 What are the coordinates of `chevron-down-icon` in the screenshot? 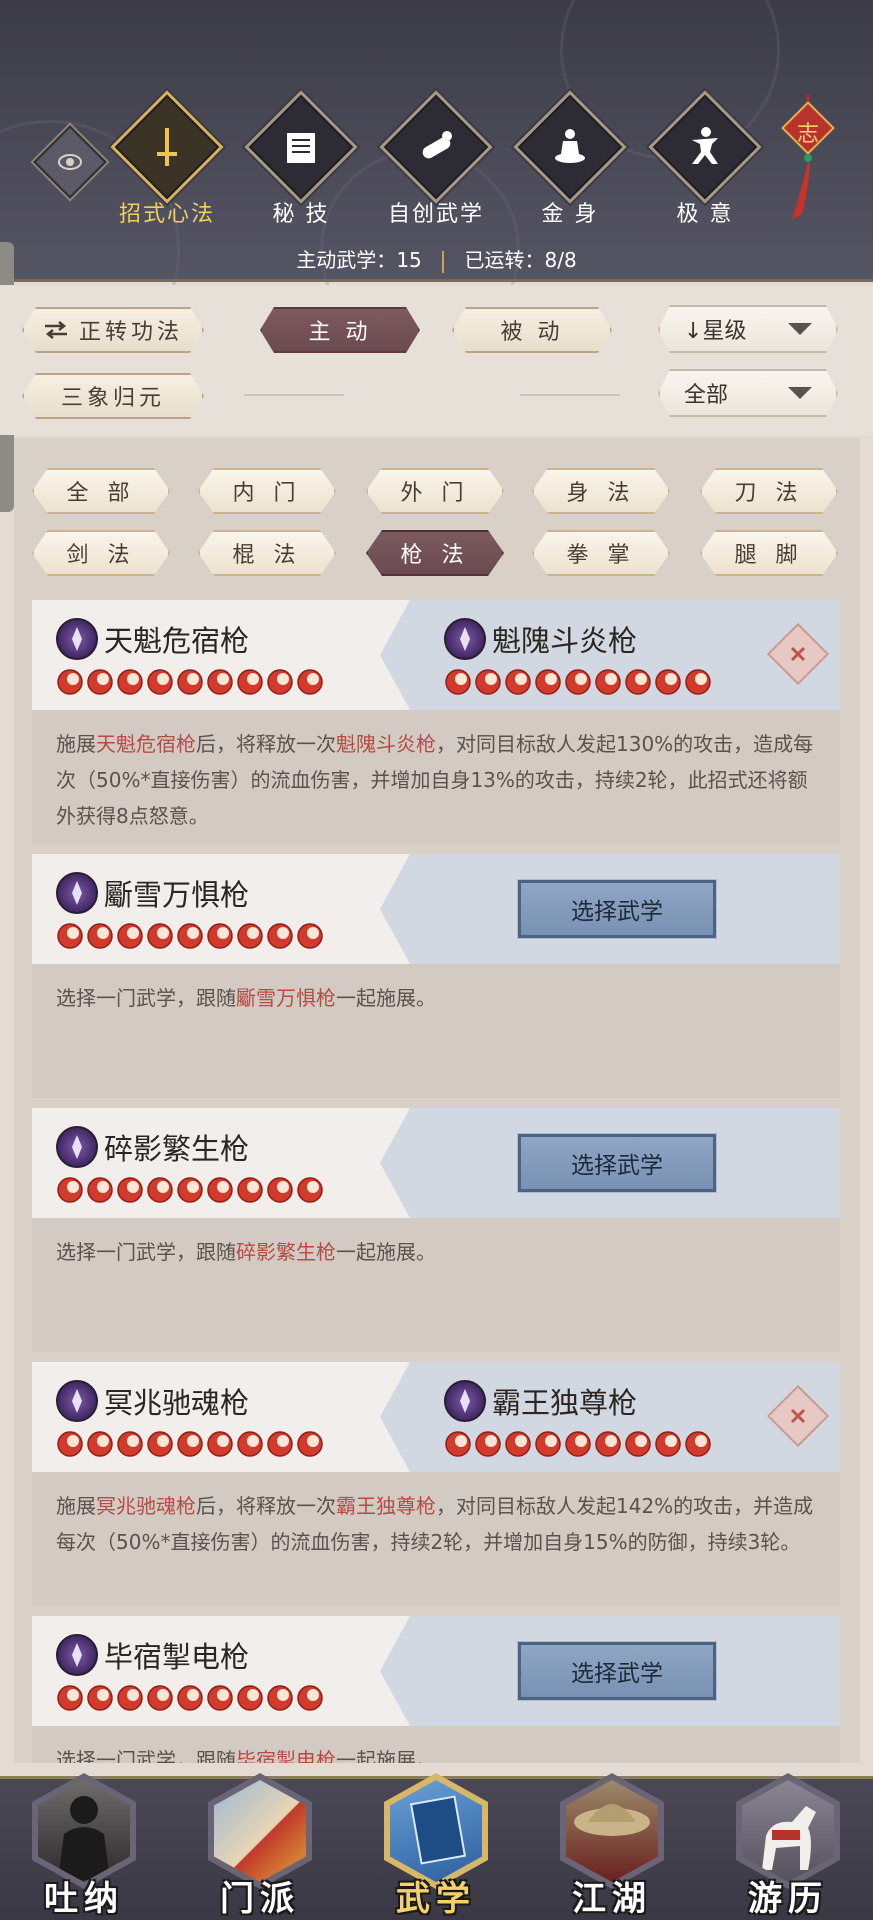 It's located at (800, 393).